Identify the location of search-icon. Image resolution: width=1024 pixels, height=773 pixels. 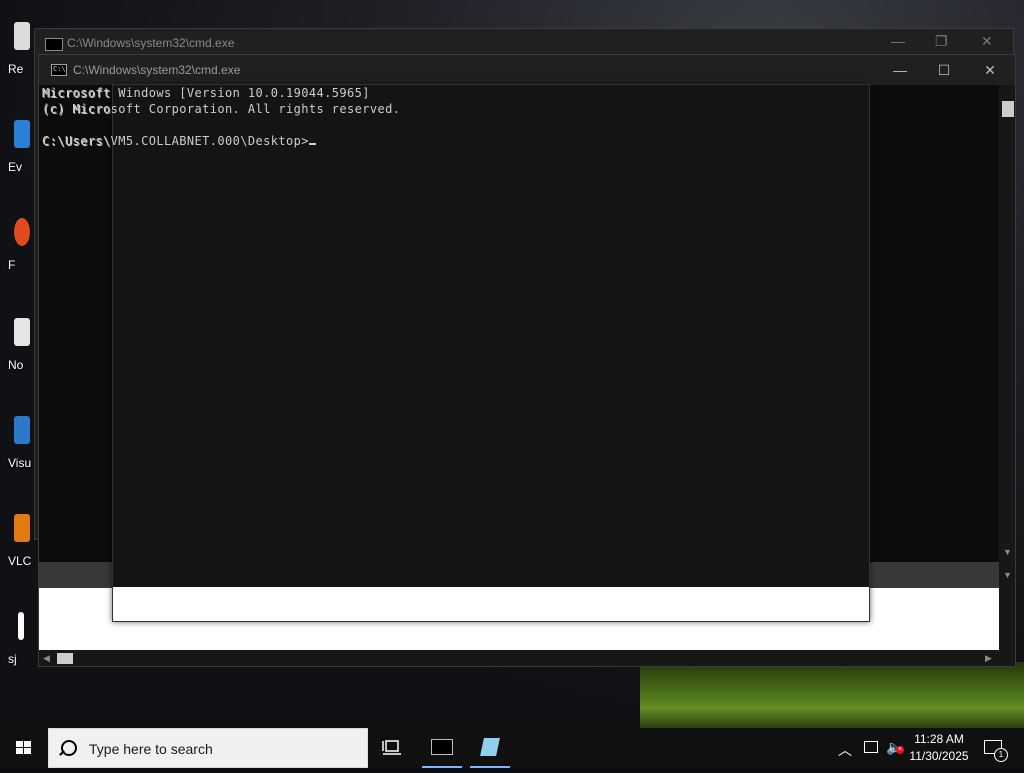
(69, 748).